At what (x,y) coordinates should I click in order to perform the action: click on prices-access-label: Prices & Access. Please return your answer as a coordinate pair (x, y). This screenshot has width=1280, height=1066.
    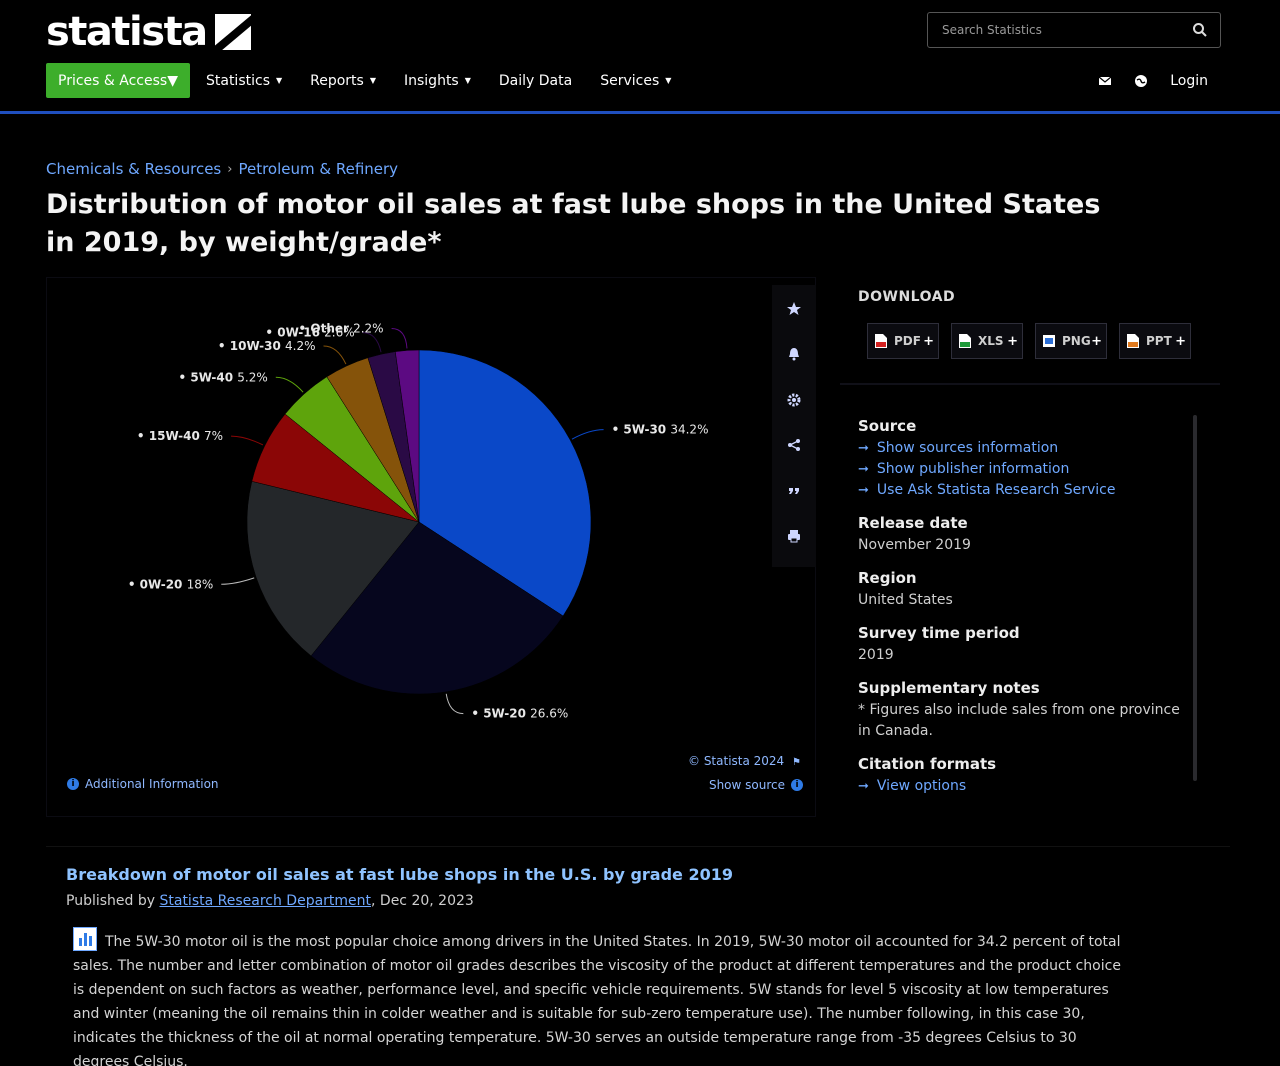
    Looking at the image, I should click on (113, 80).